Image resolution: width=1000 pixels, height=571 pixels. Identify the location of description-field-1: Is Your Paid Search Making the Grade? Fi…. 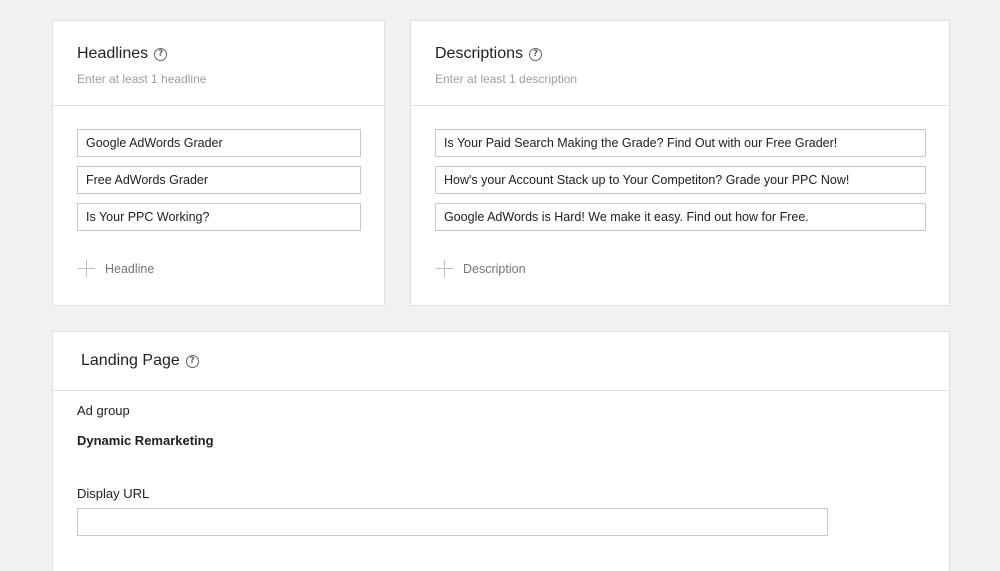
(680, 143).